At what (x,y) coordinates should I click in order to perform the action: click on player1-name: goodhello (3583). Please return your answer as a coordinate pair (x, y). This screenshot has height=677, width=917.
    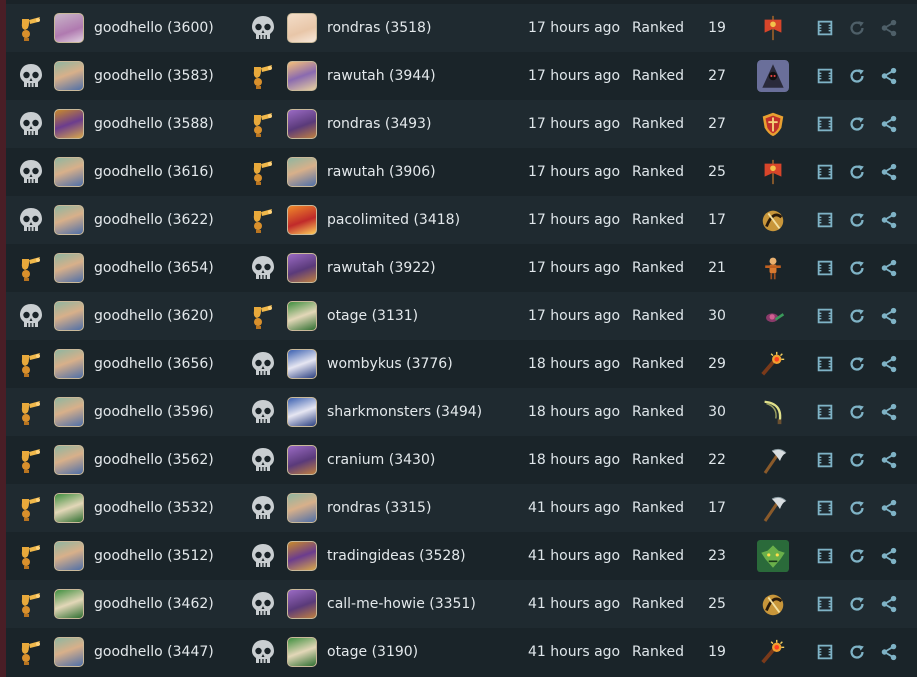
    Looking at the image, I should click on (154, 76).